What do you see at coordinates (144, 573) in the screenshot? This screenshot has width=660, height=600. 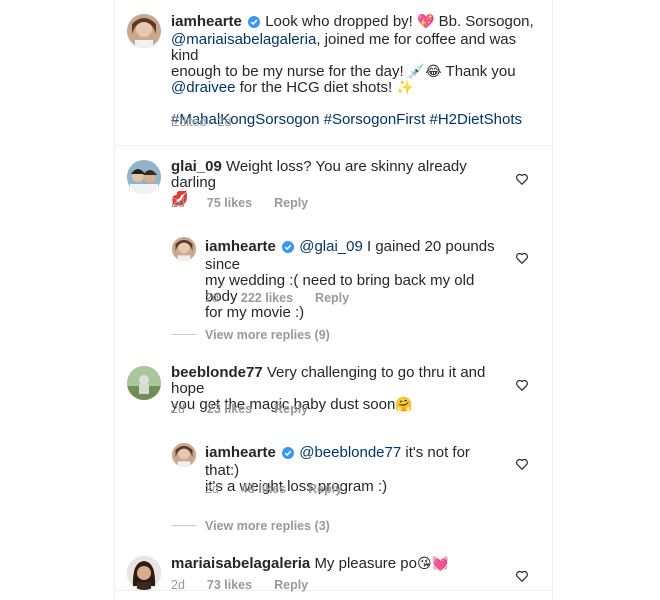 I see `avatar-mariaisabelagaleria` at bounding box center [144, 573].